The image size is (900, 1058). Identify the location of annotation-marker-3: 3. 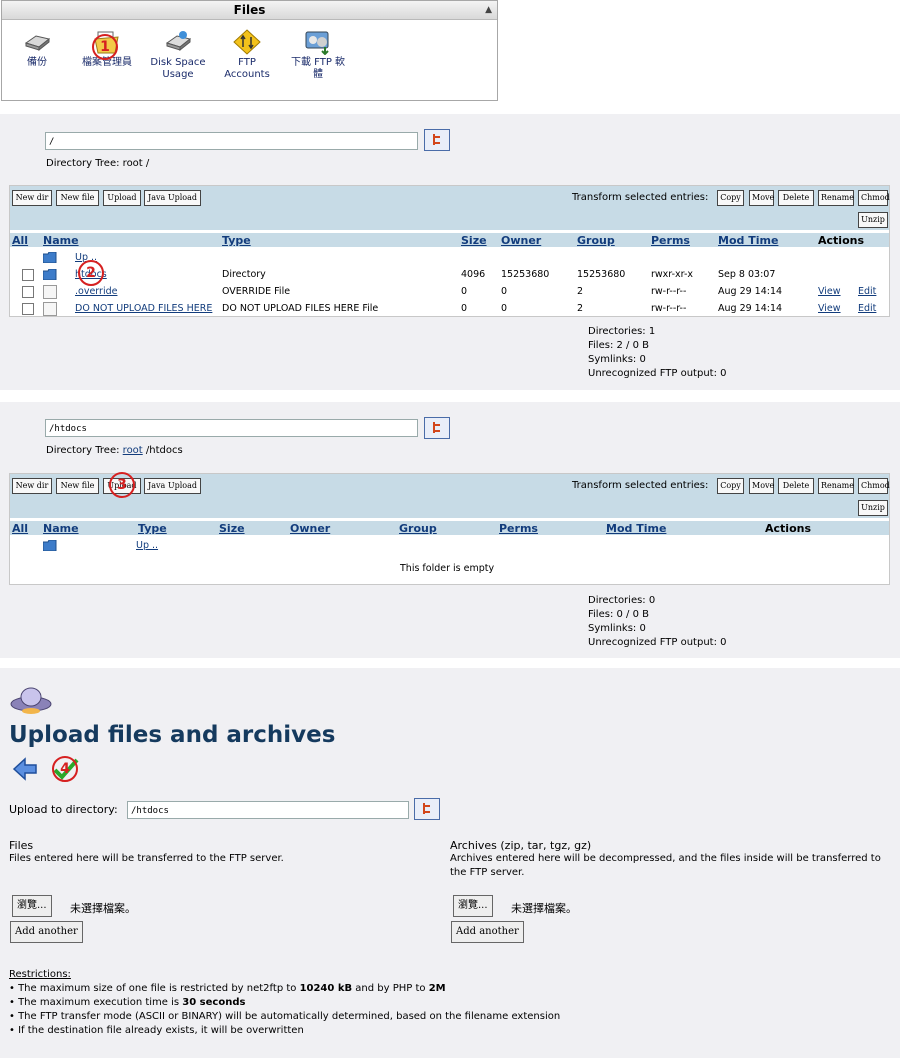
(122, 485).